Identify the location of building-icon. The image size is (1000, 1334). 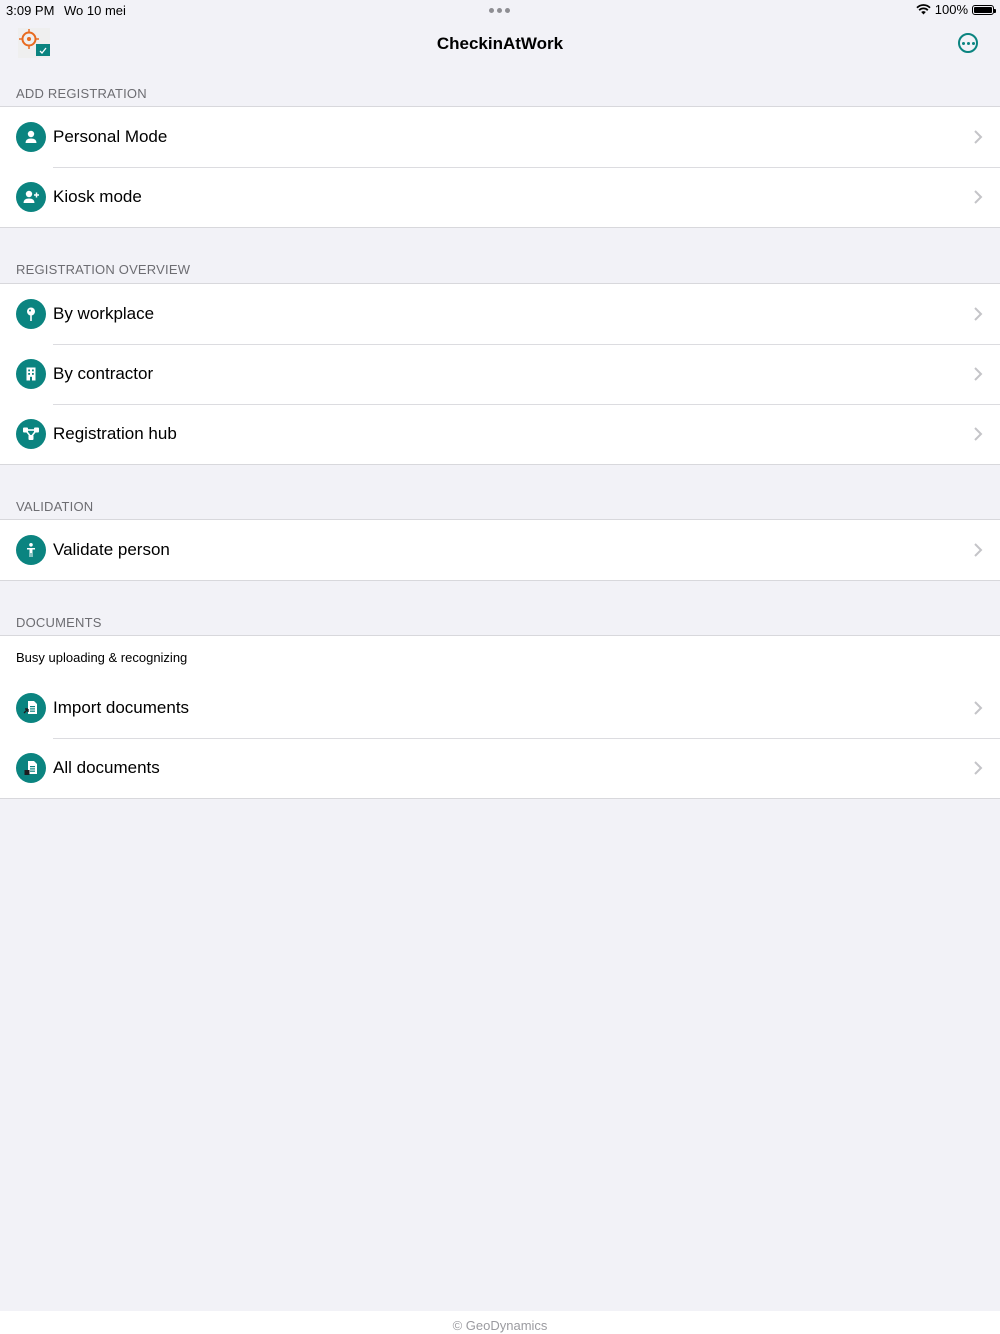
(31, 374).